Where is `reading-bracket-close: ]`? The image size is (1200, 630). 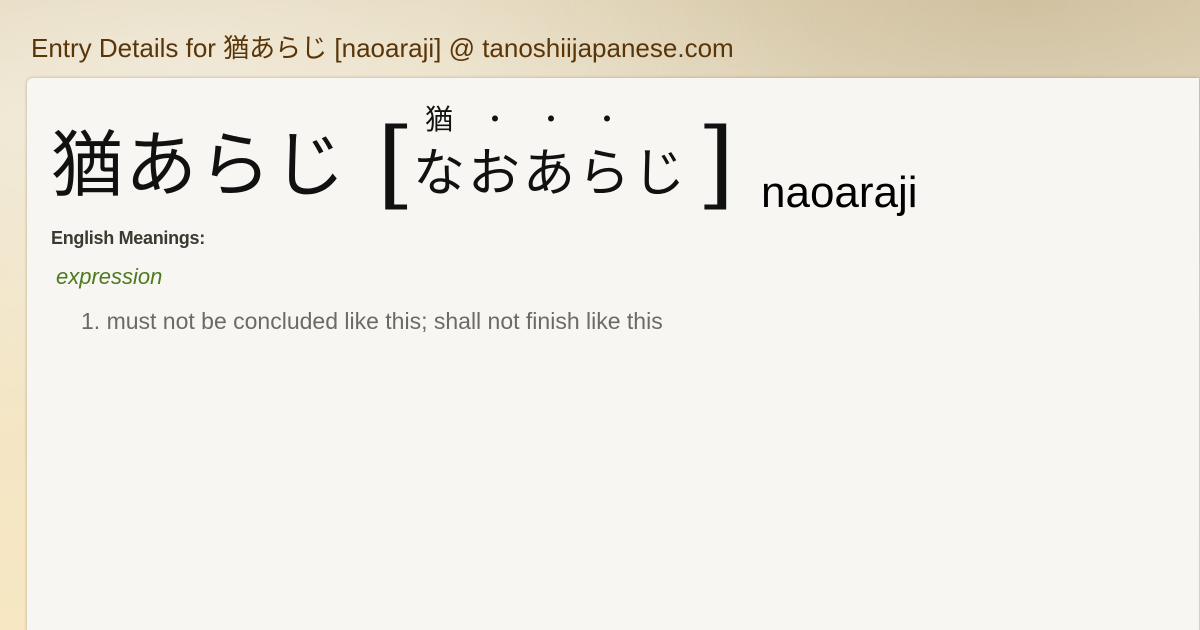 reading-bracket-close: ] is located at coordinates (716, 164).